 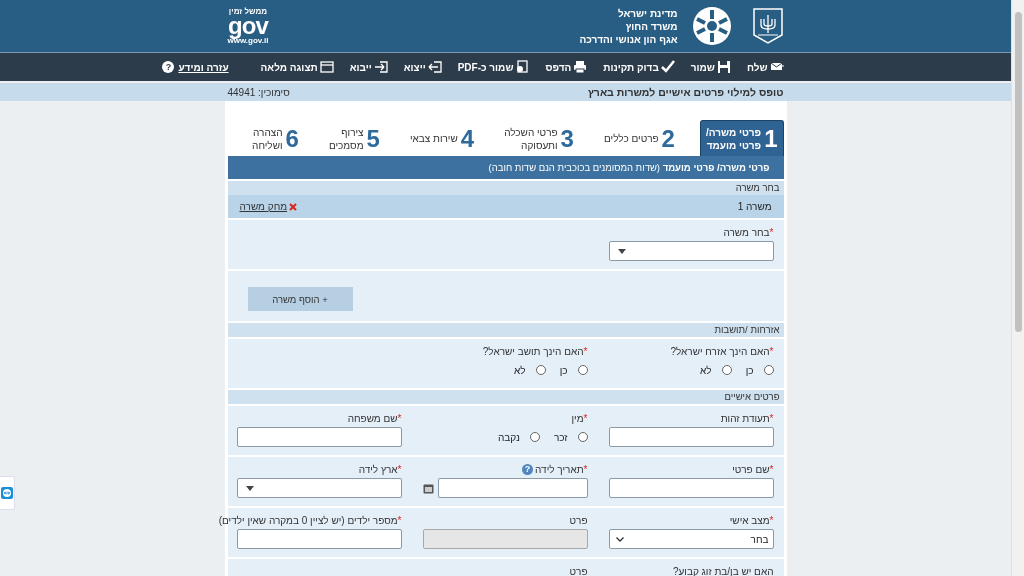 I want to click on section-header: פרטי משרה/ פרטי מועמד (שדות המסומנים בכוכבית הנם שדות חובה), so click(x=505, y=167).